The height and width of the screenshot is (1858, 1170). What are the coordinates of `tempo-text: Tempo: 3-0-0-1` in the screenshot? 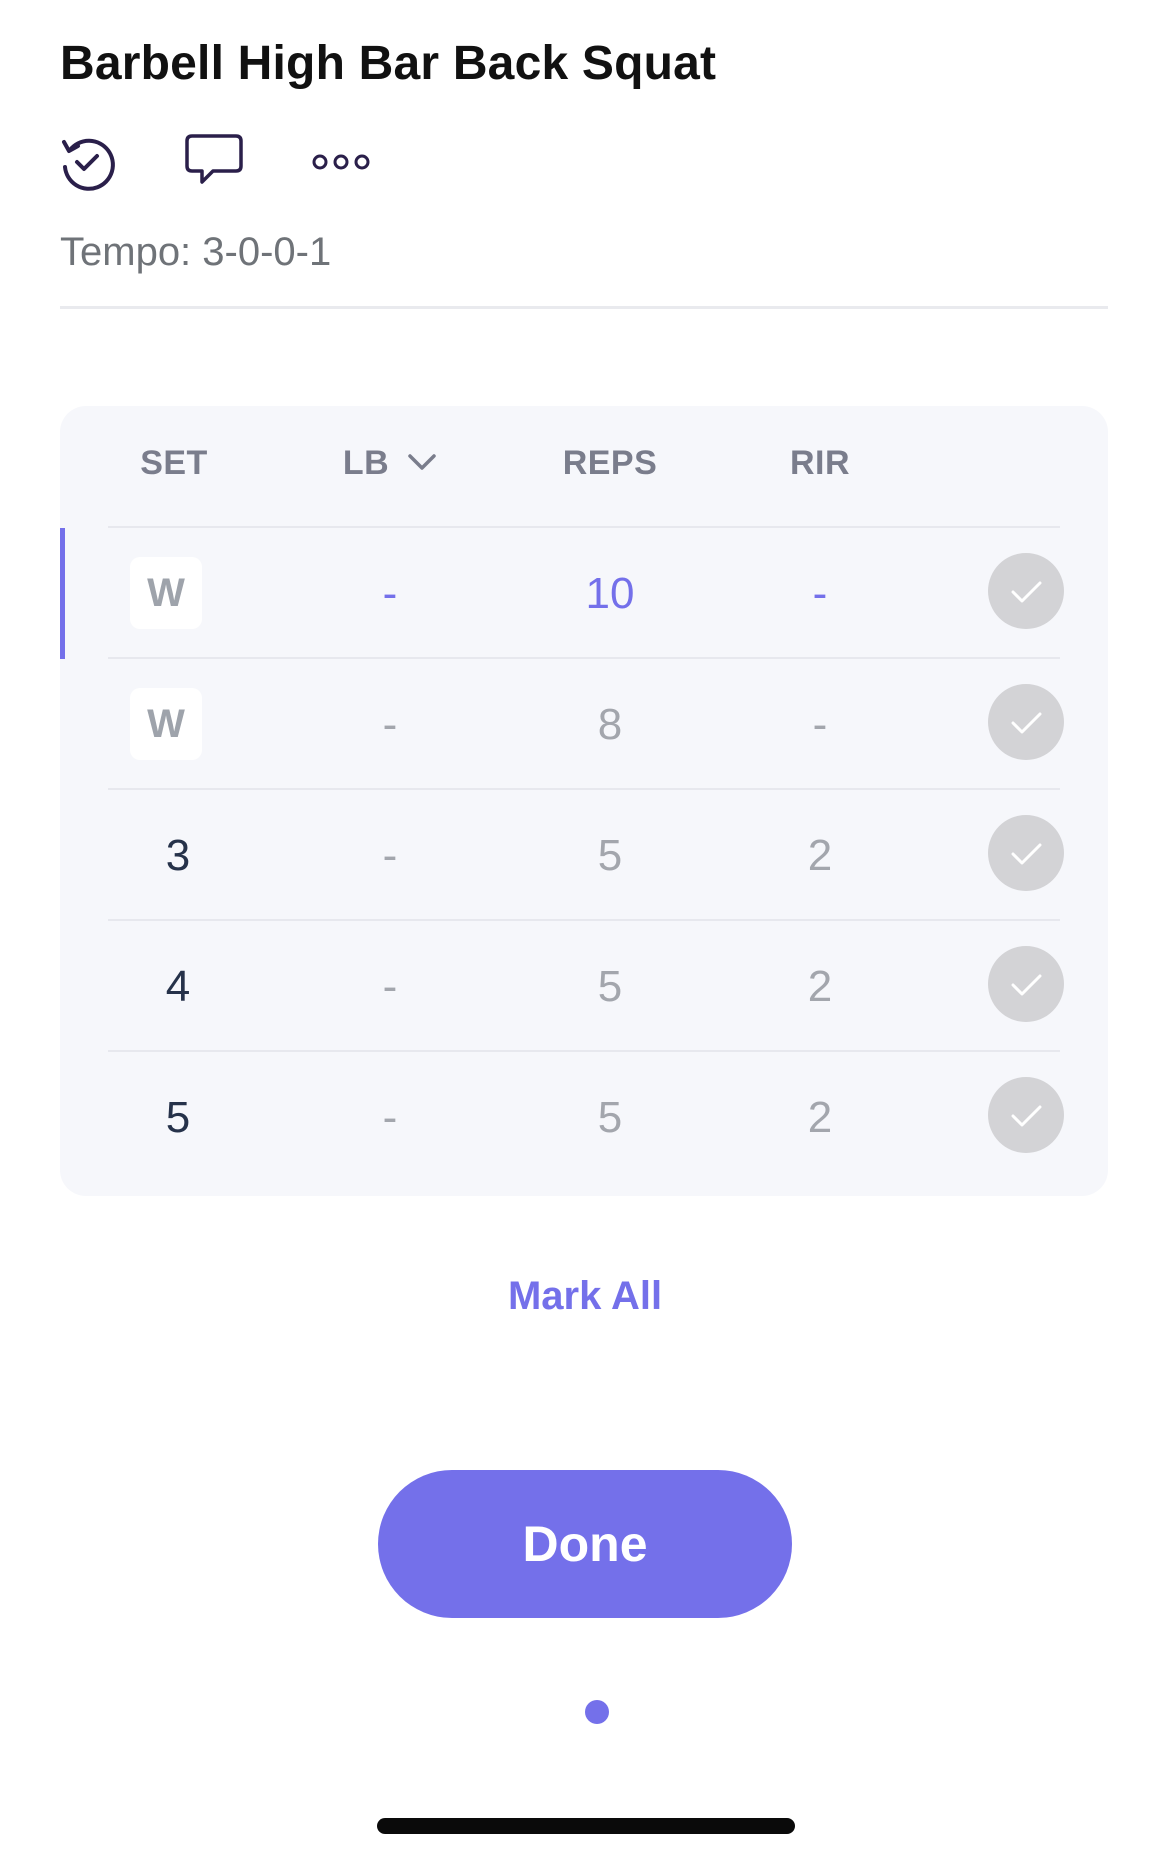 It's located at (196, 252).